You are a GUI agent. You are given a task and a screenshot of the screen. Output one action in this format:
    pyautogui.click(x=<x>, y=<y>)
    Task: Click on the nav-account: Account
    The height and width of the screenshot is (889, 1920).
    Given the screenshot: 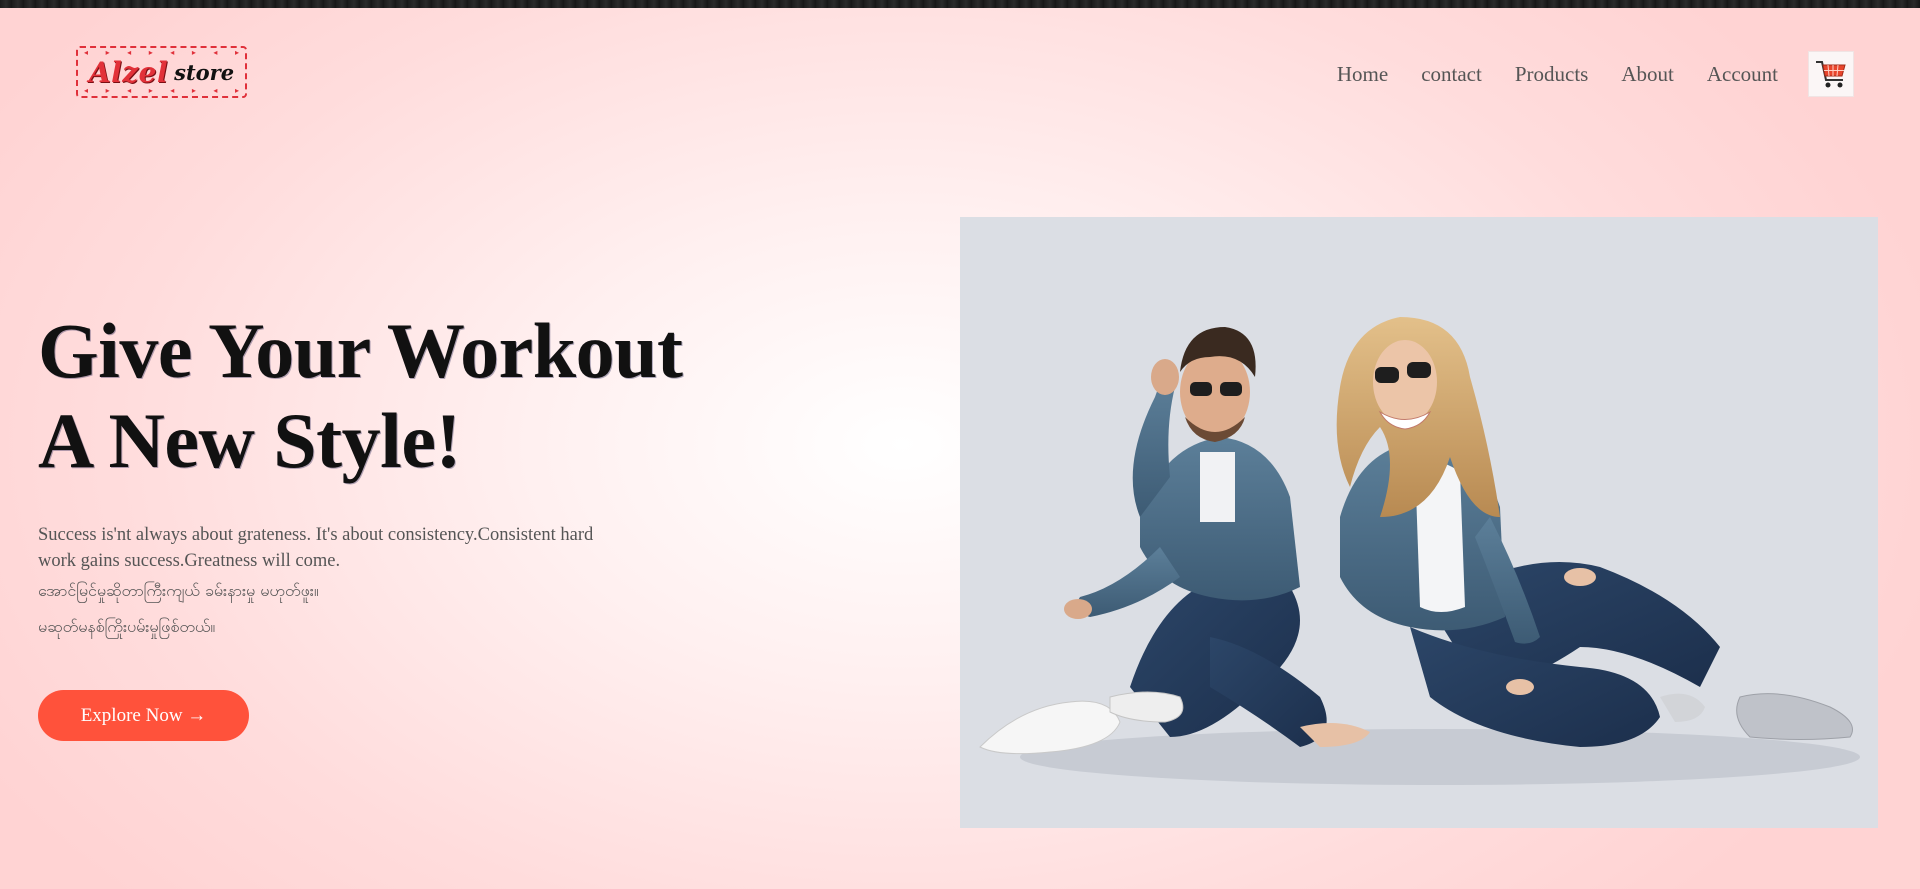 What is the action you would take?
    pyautogui.click(x=1742, y=74)
    